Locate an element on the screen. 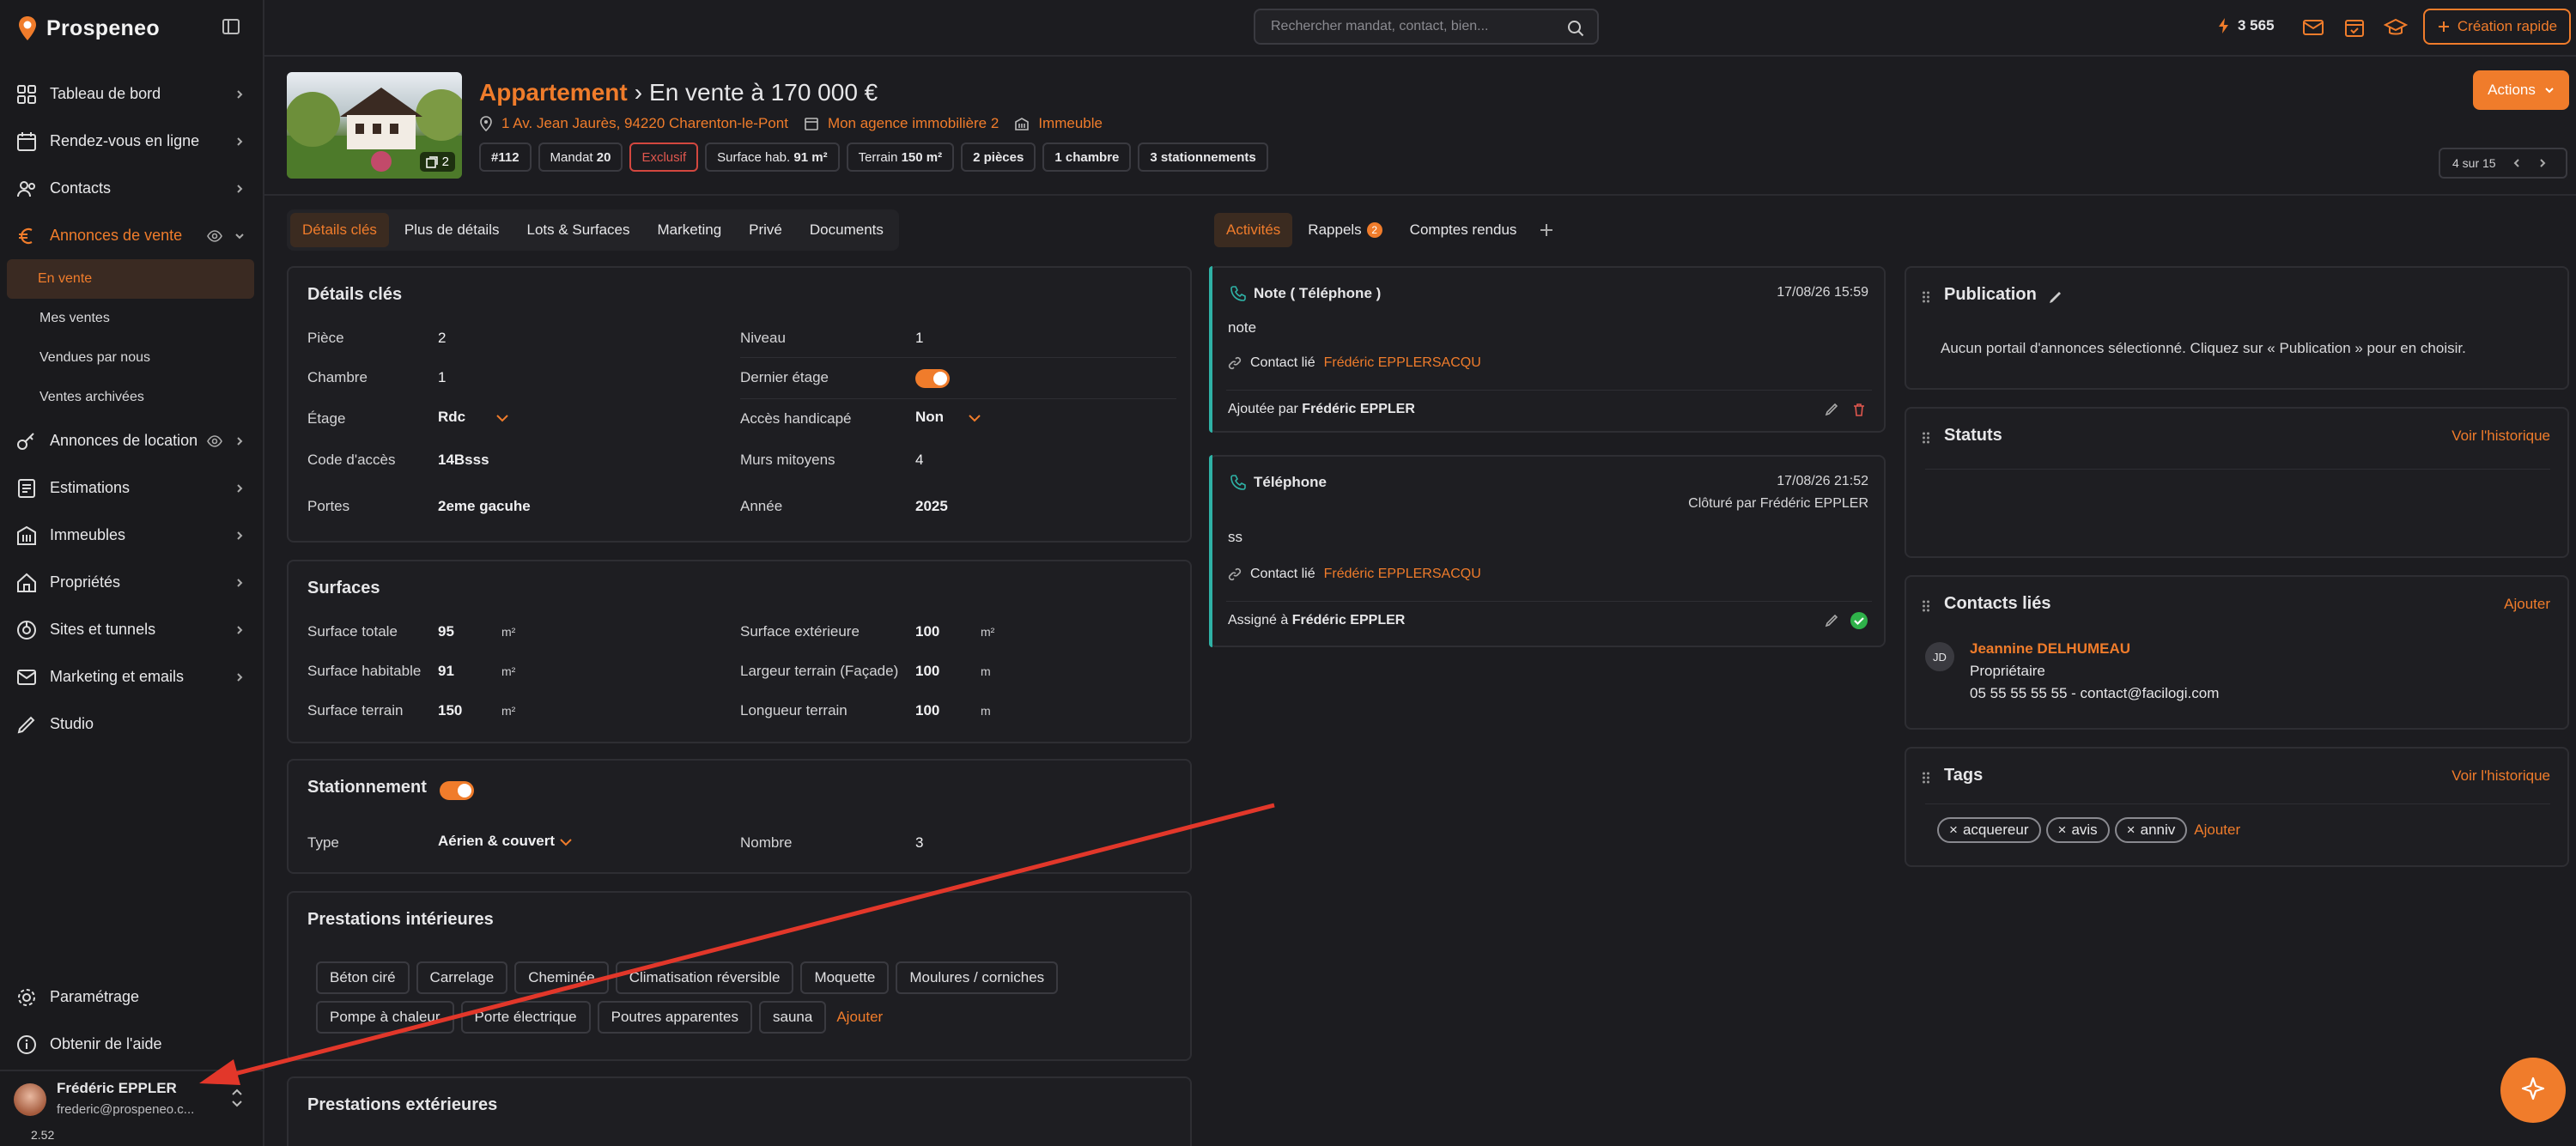 This screenshot has height=1146, width=2576. assistant-fab-button is located at coordinates (2533, 1090).